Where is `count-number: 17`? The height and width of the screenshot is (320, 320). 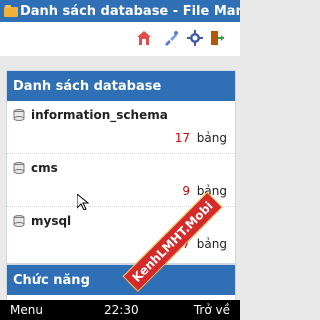 count-number: 17 is located at coordinates (182, 138).